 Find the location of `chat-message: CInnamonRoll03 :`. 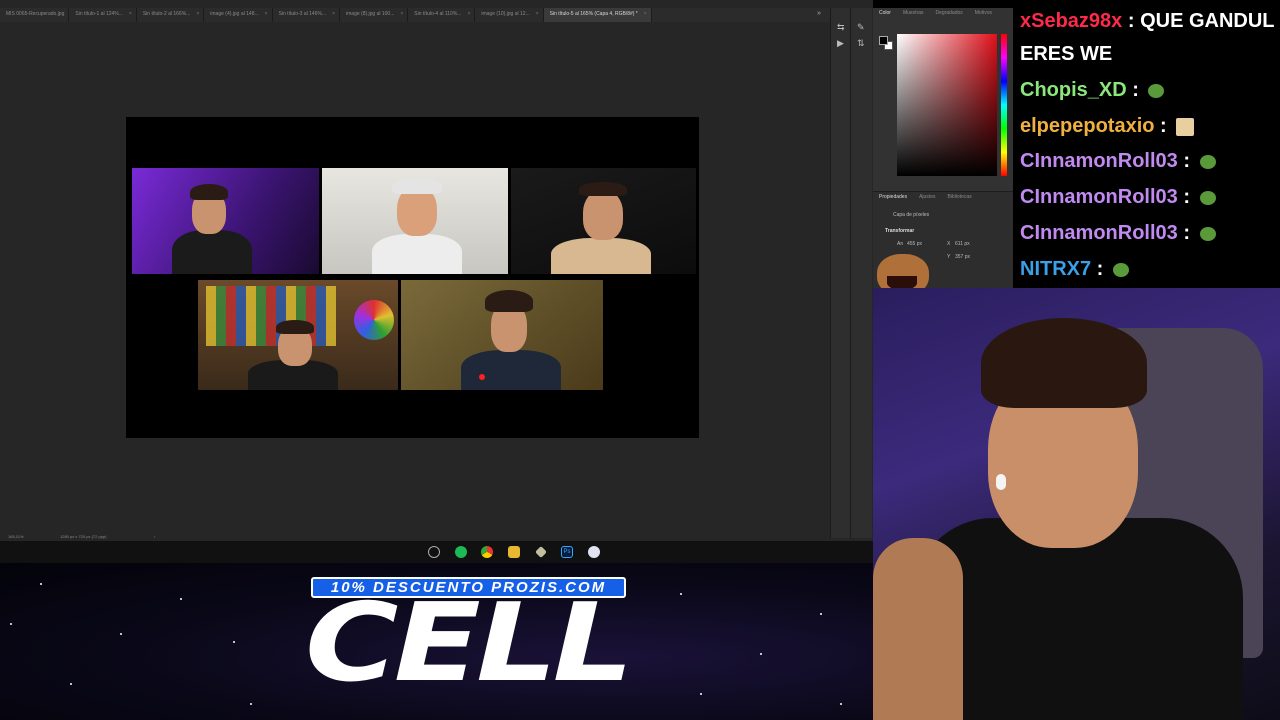

chat-message: CInnamonRoll03 : is located at coordinates (1118, 161).